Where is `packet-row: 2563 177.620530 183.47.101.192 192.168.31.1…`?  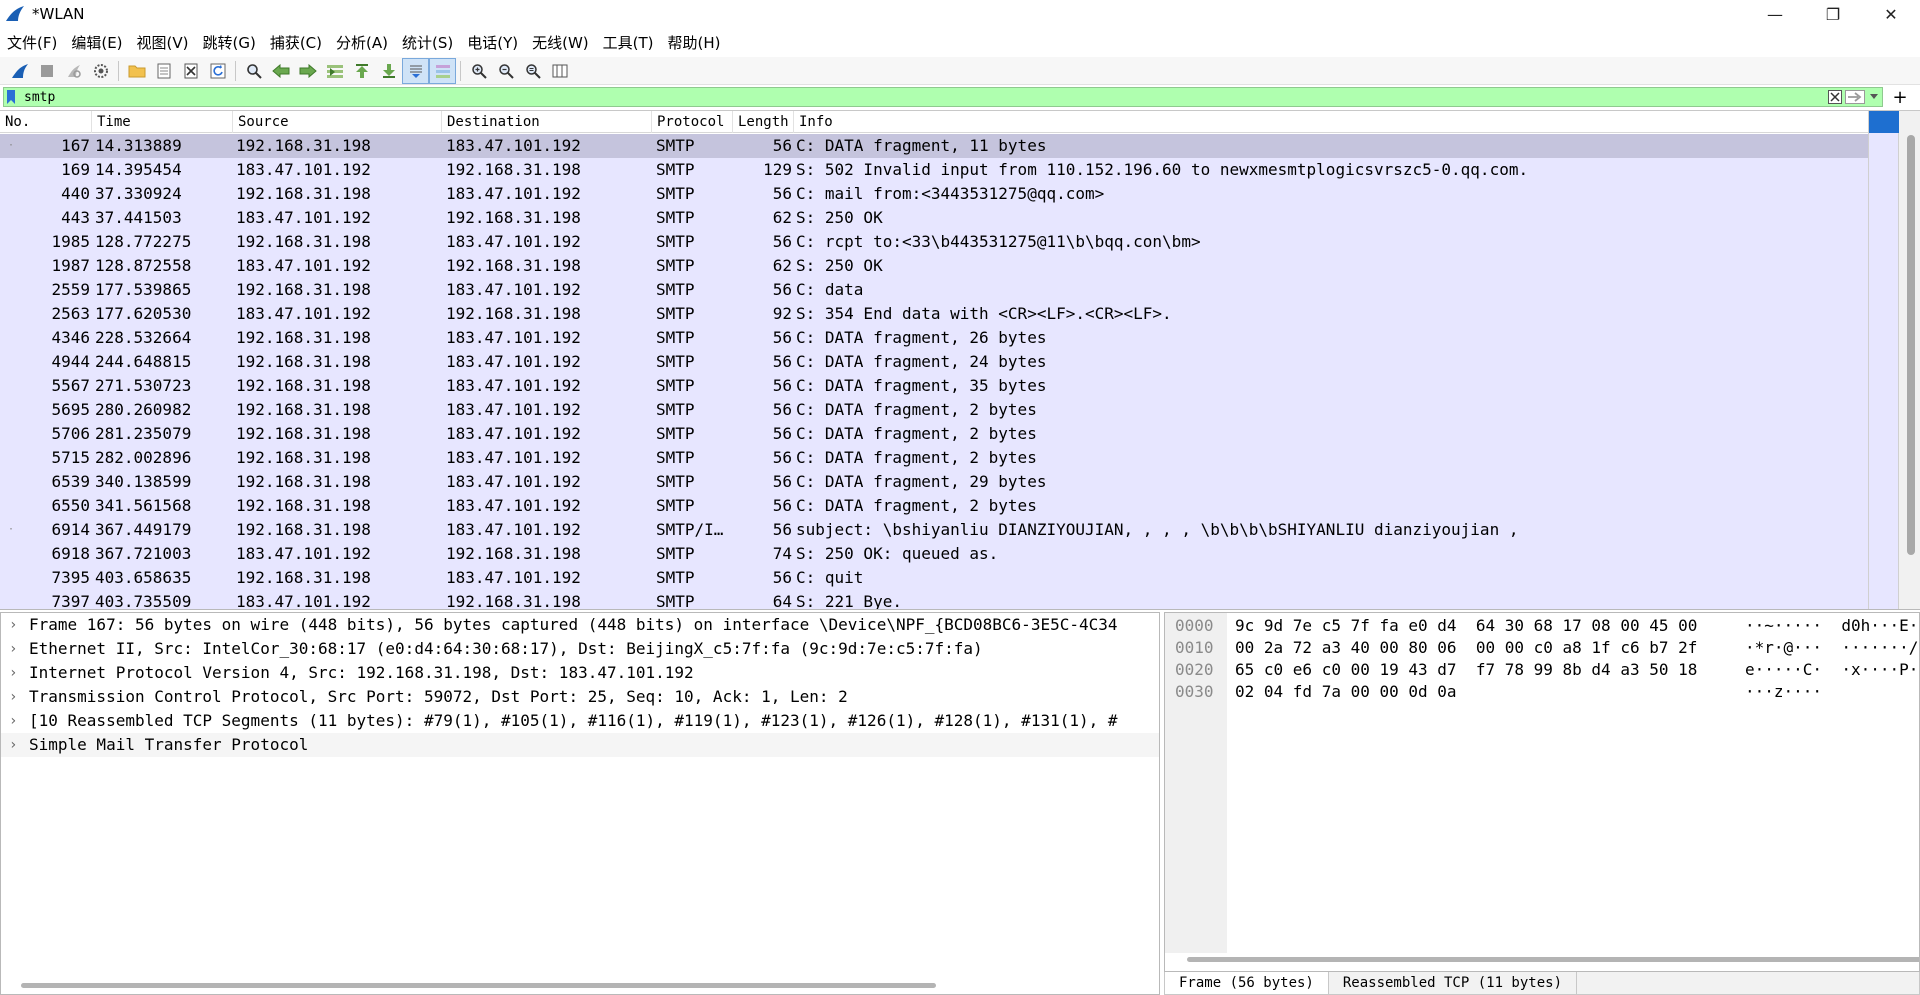 packet-row: 2563 177.620530 183.47.101.192 192.168.31.1… is located at coordinates (934, 314).